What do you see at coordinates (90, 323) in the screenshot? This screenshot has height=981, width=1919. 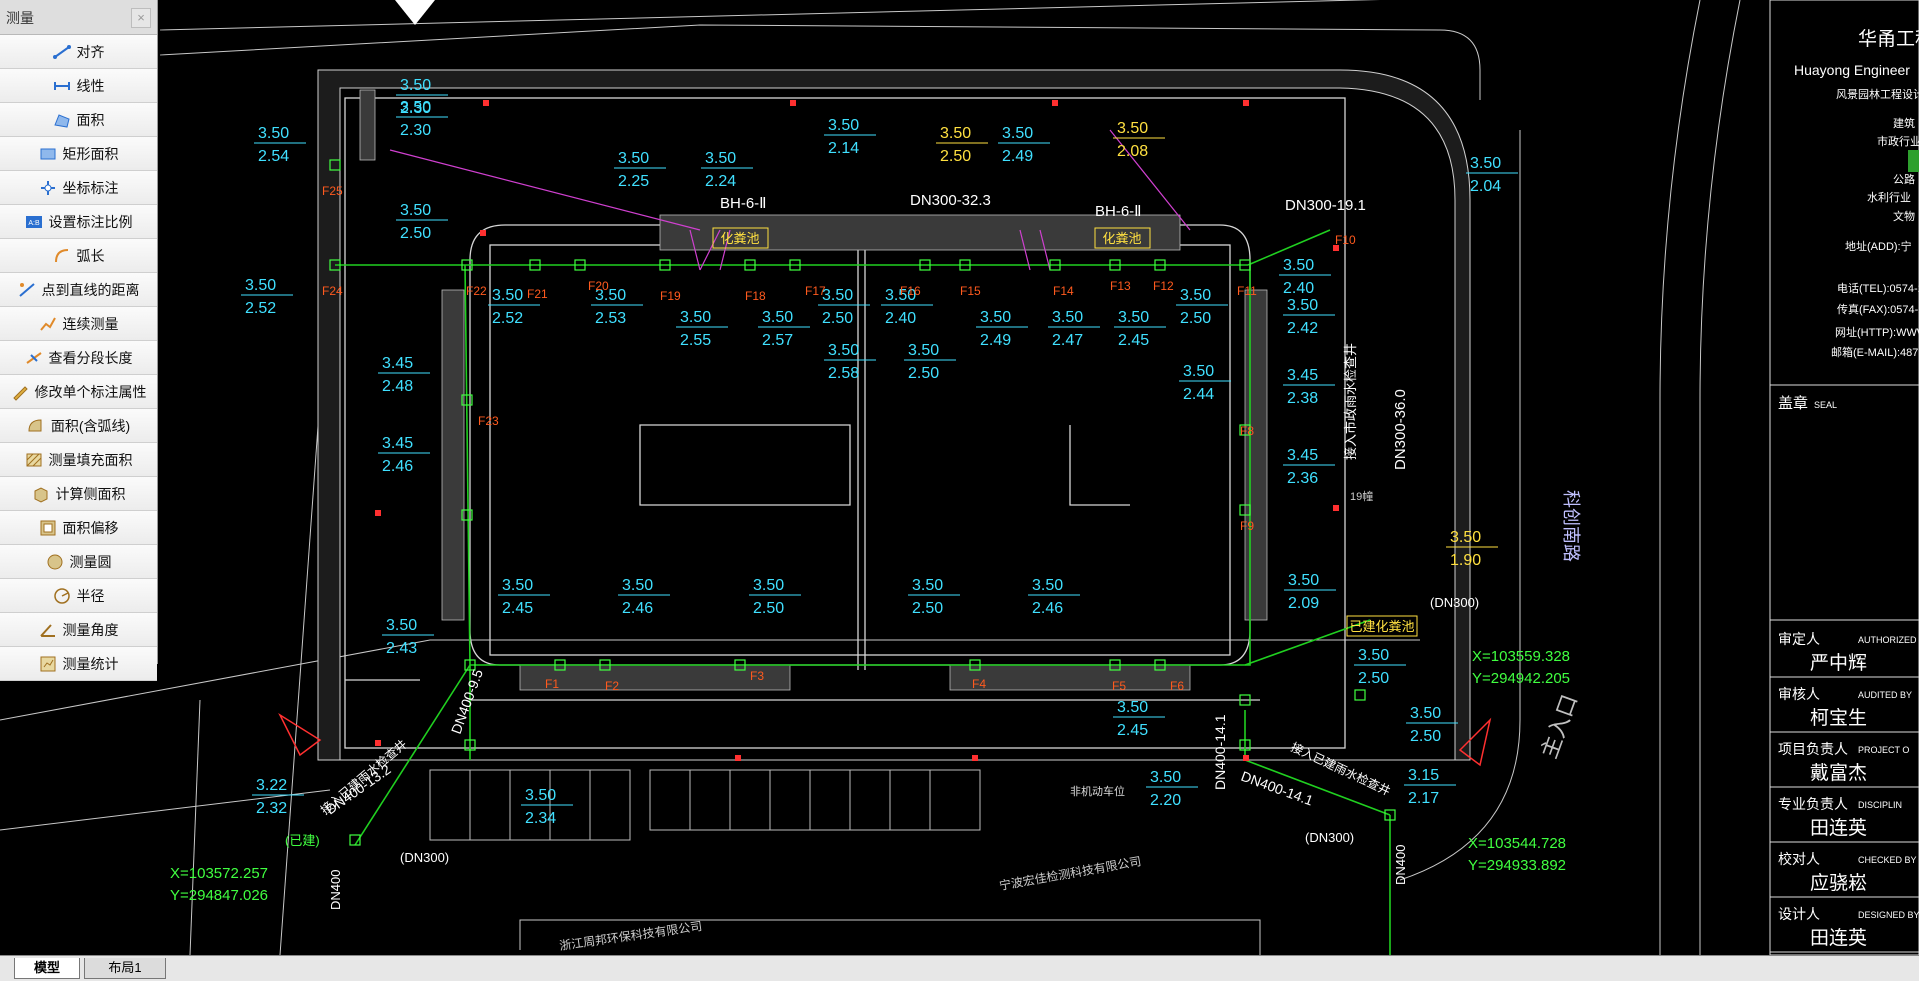 I see `tool-label: 连续测量` at bounding box center [90, 323].